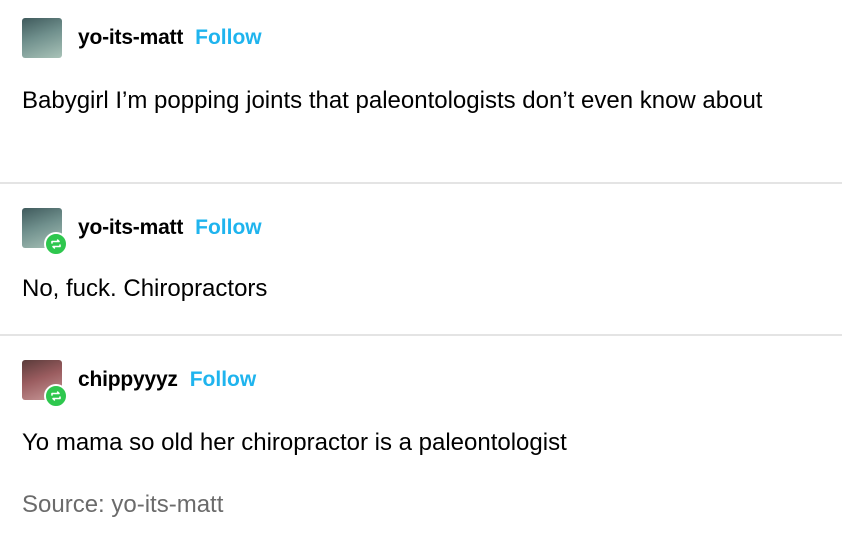 This screenshot has height=534, width=842. Describe the element at coordinates (145, 288) in the screenshot. I see `post-text: No, fuck. Chiropractors` at that location.